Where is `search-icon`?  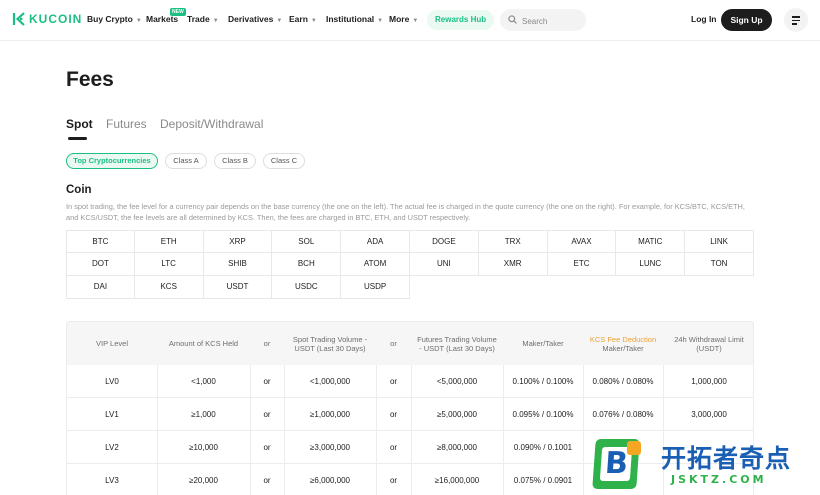 search-icon is located at coordinates (512, 19).